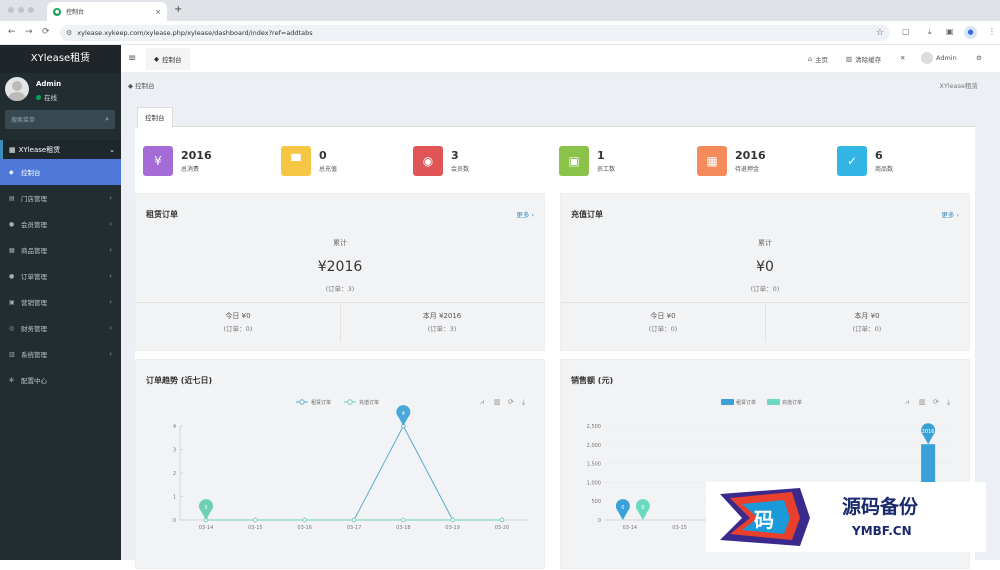 This screenshot has height=570, width=1000. Describe the element at coordinates (155, 117) in the screenshot. I see `tab-dashboard-panel: 控制台` at that location.